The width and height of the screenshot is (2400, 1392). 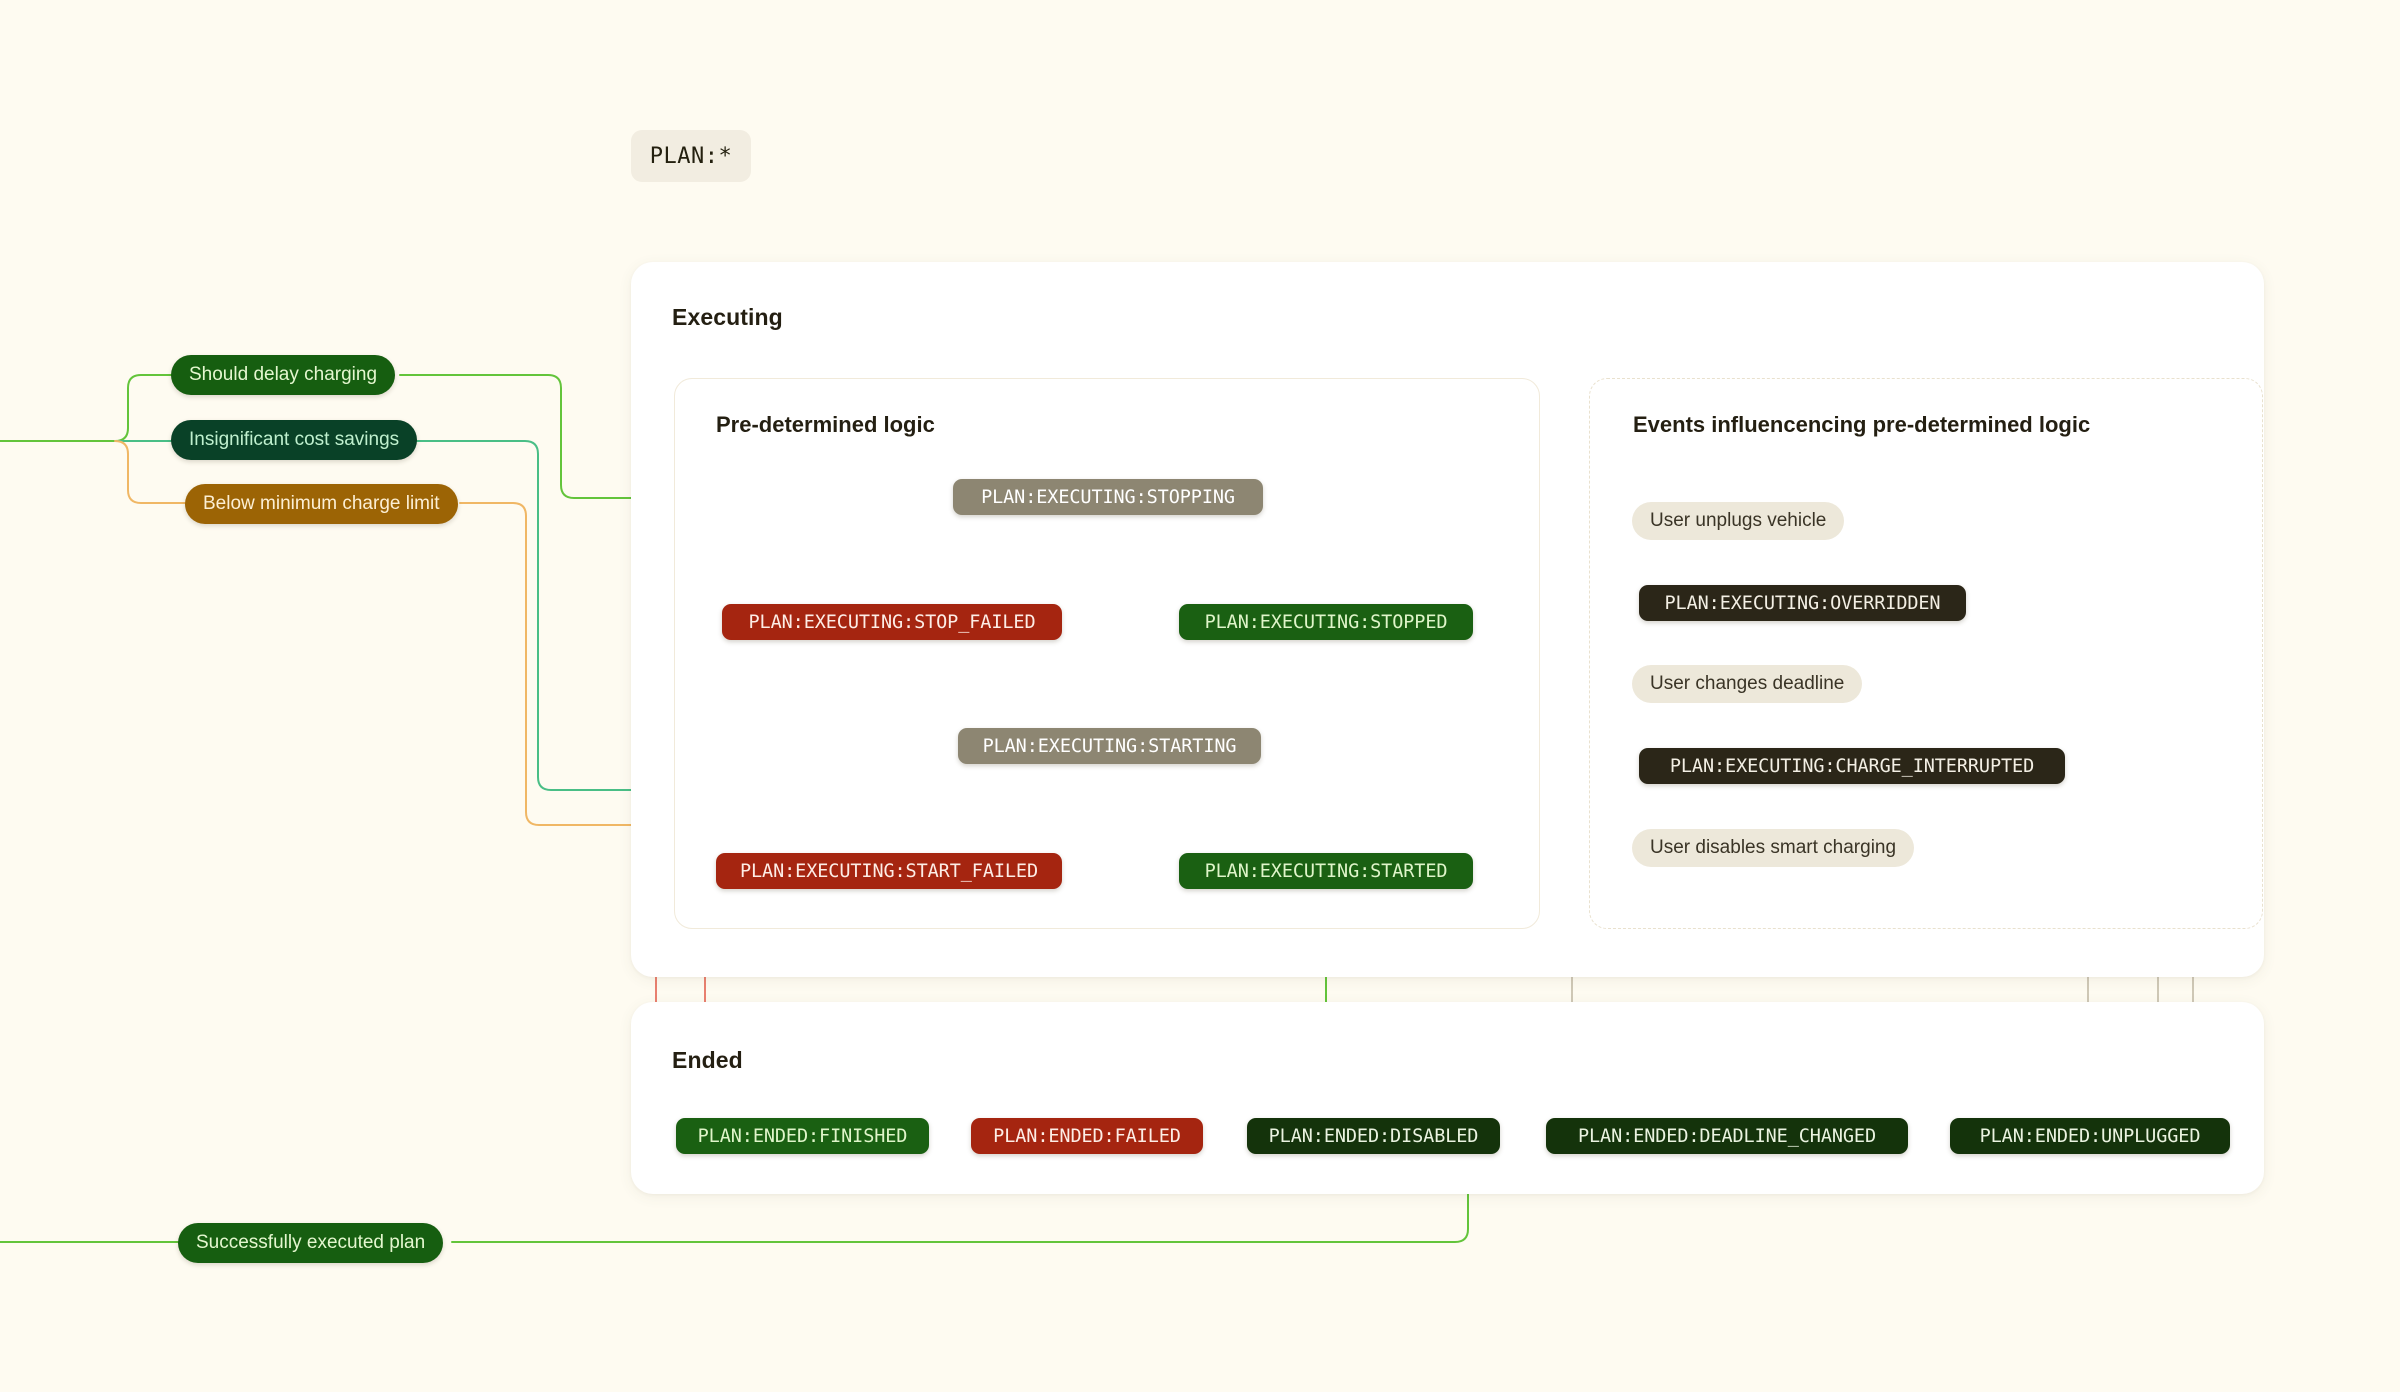 I want to click on state-node-ended-failed: PLAN:ENDED:FAILED, so click(x=1087, y=1136).